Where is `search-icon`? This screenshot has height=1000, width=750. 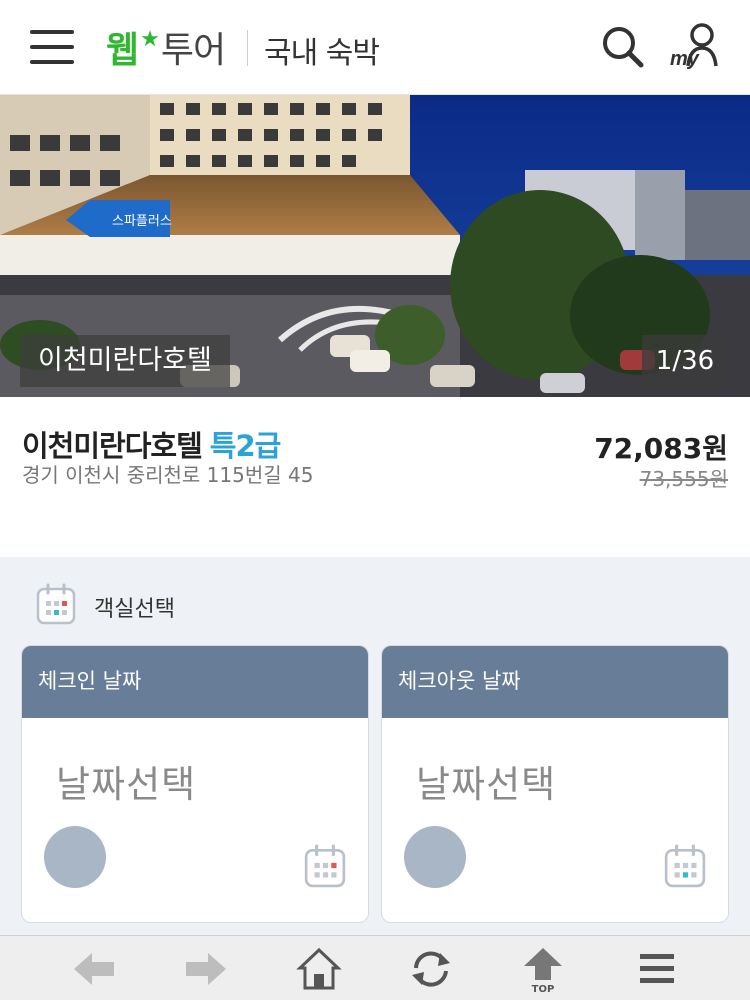
search-icon is located at coordinates (623, 47).